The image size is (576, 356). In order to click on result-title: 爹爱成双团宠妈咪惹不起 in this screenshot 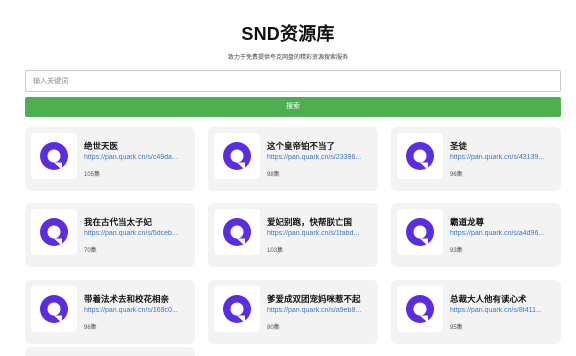, I will do `click(314, 299)`.